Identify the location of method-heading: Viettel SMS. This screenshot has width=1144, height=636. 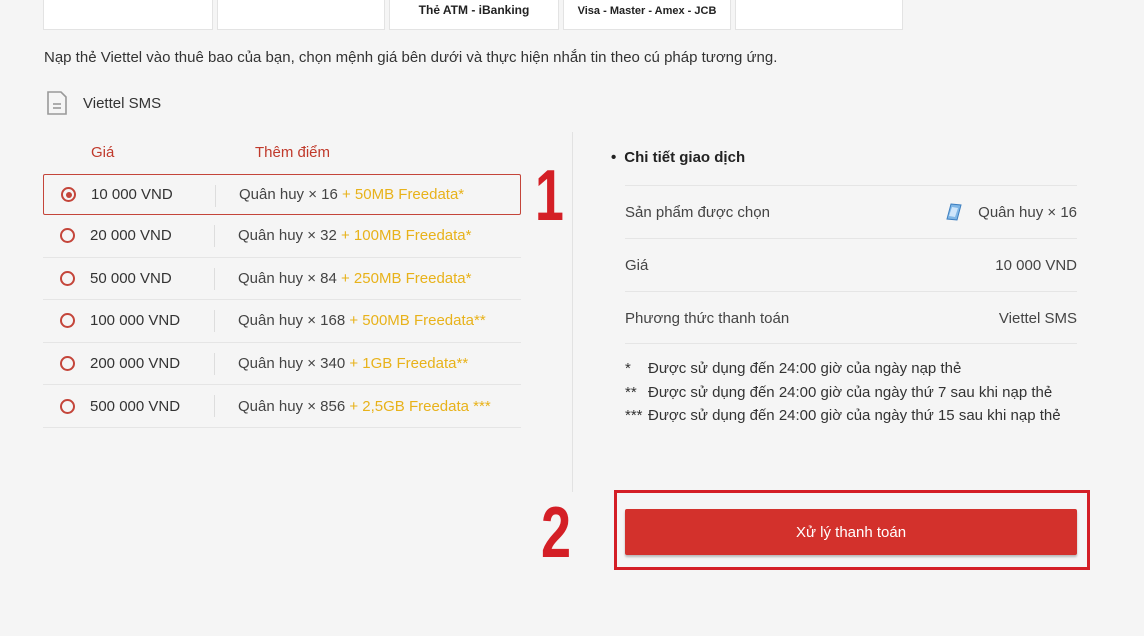
(102, 103).